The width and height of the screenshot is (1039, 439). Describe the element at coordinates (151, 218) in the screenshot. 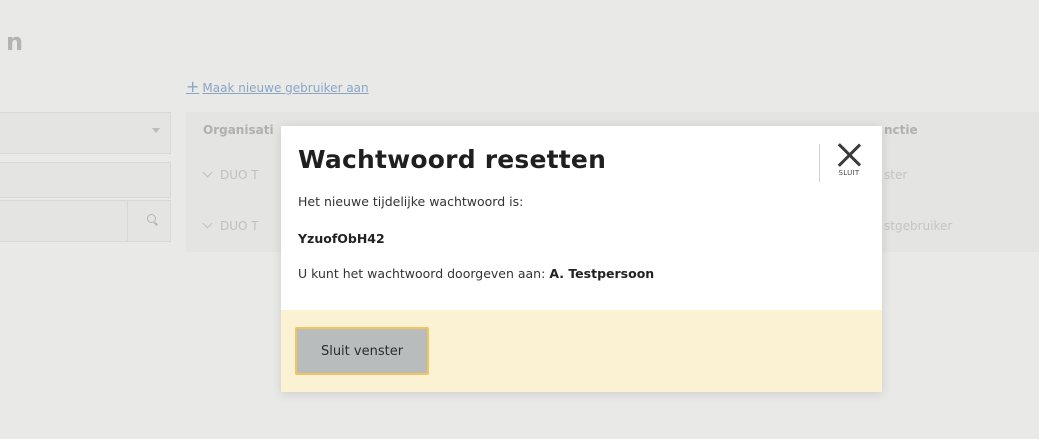

I see `search-icon` at that location.